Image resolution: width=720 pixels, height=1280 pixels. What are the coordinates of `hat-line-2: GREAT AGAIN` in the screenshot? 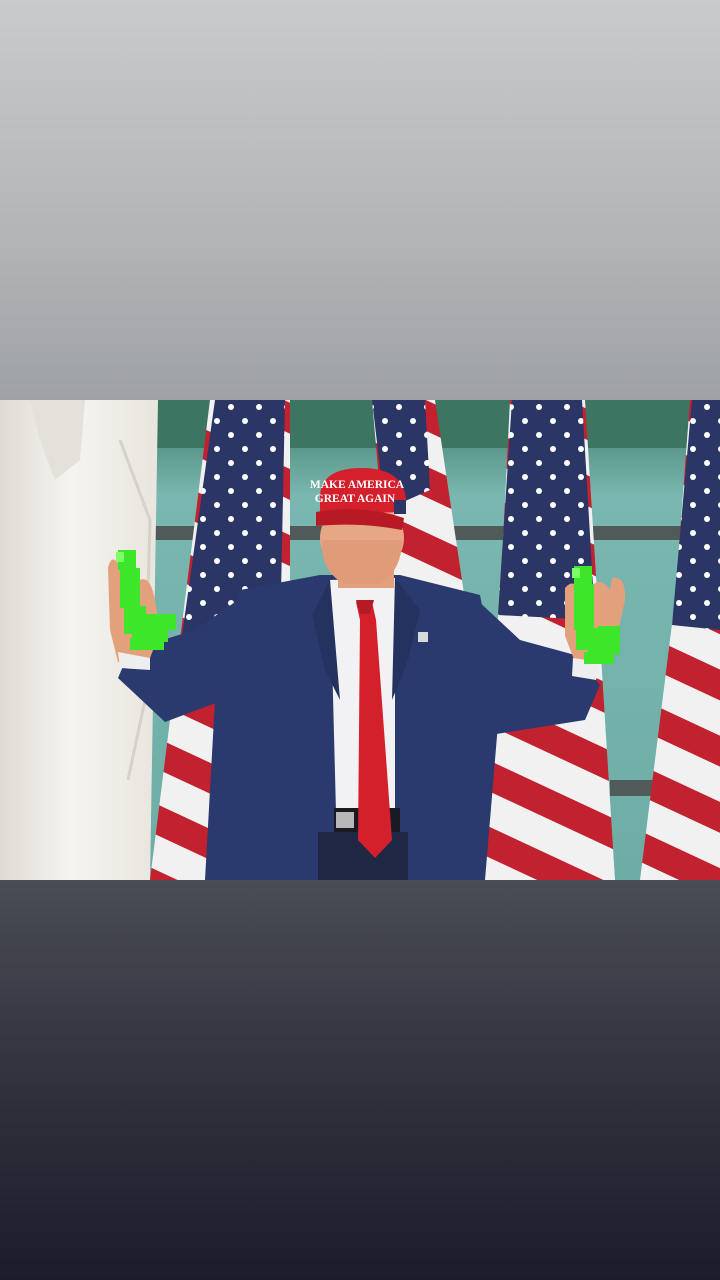 It's located at (355, 499).